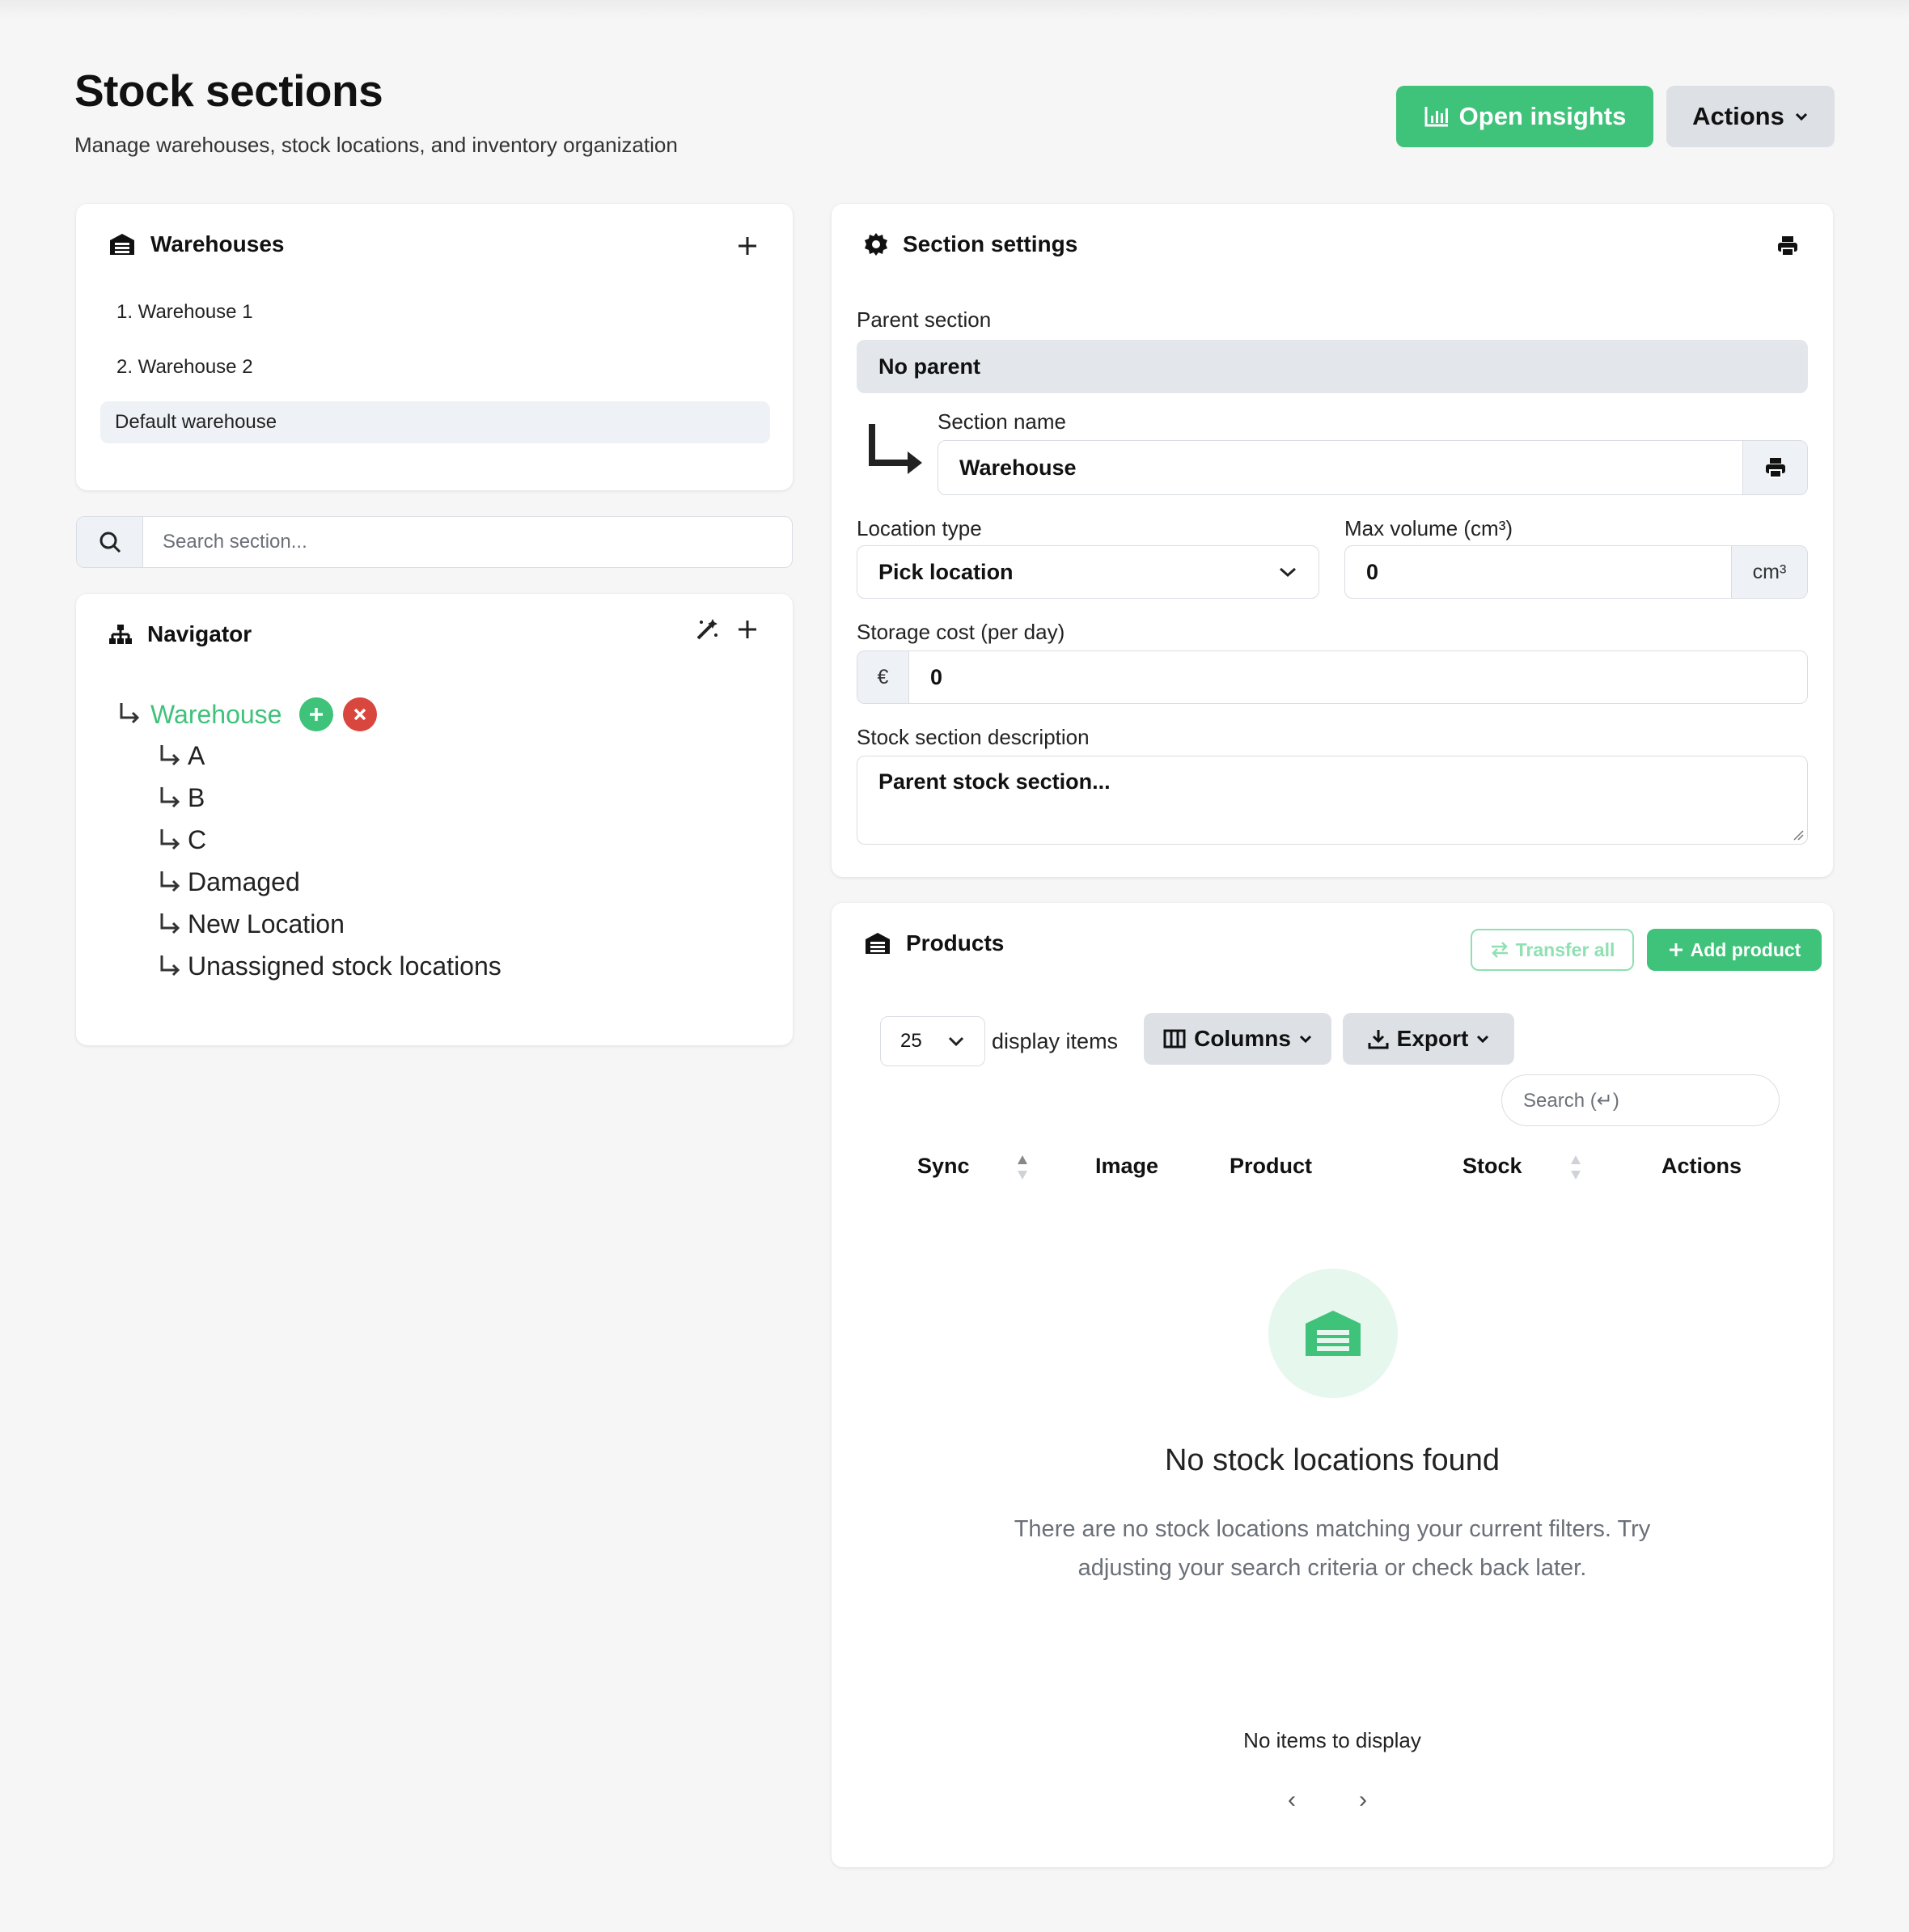 The height and width of the screenshot is (1932, 1909). What do you see at coordinates (919, 528) in the screenshot?
I see `location-type-label: Location type` at bounding box center [919, 528].